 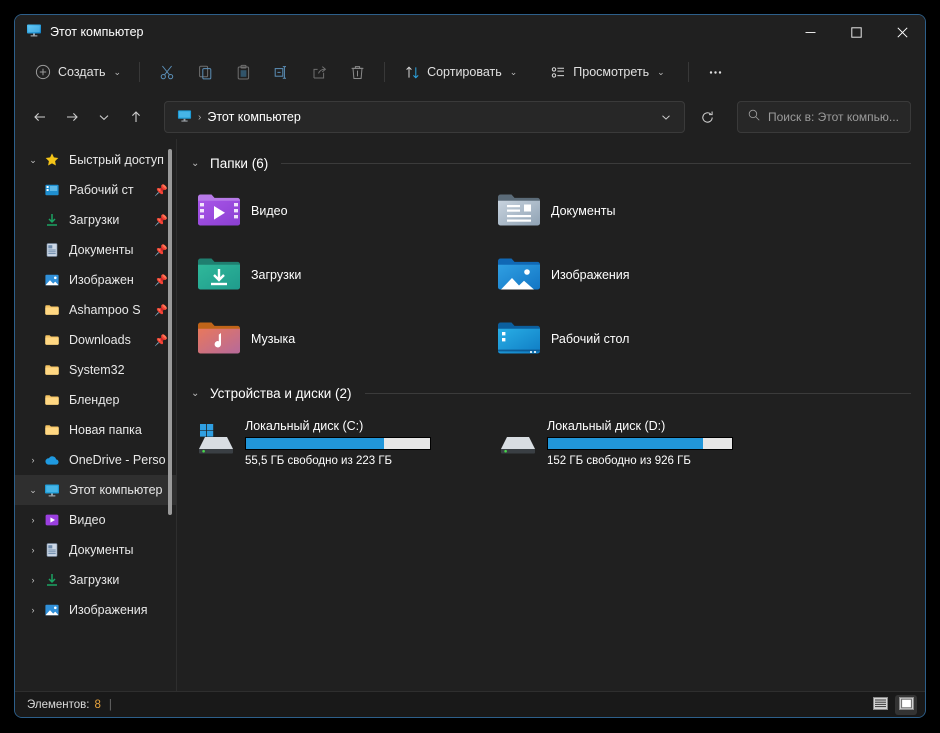 I want to click on sidebar-item-label: Видео, so click(x=87, y=520).